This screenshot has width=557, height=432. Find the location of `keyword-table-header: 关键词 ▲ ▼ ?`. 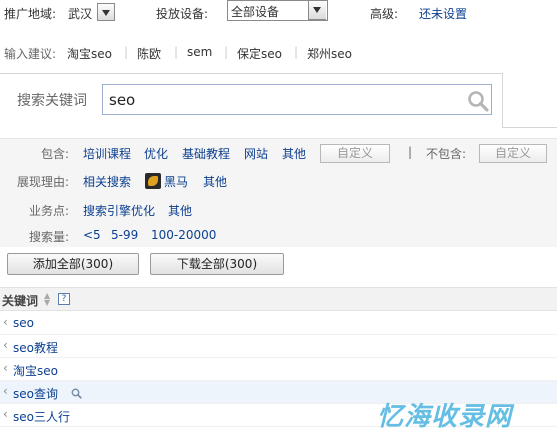

keyword-table-header: 关键词 ▲ ▼ ? is located at coordinates (278, 299).